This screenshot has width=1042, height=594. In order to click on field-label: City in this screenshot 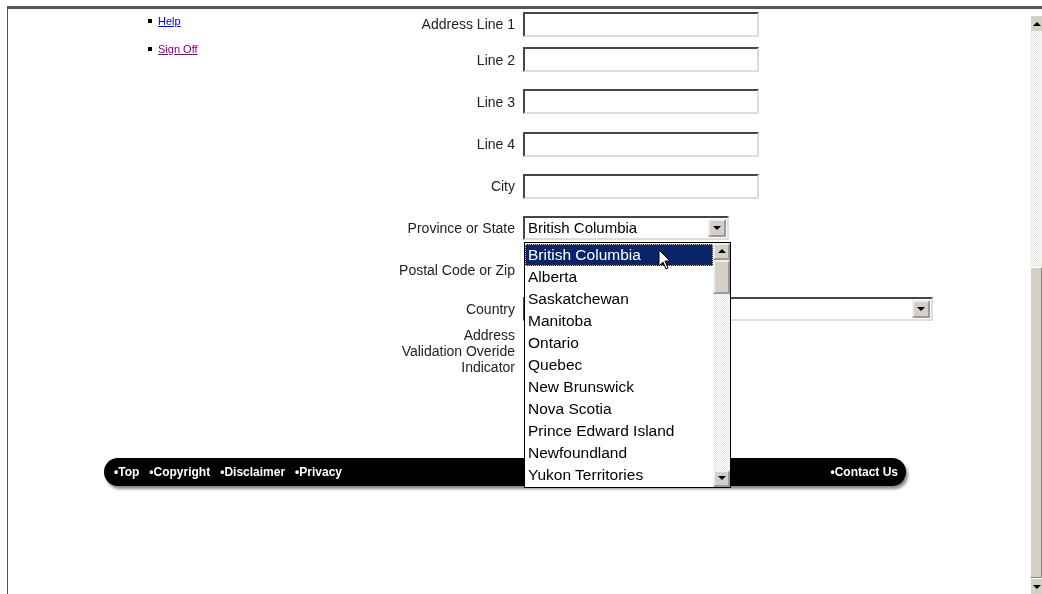, I will do `click(502, 186)`.